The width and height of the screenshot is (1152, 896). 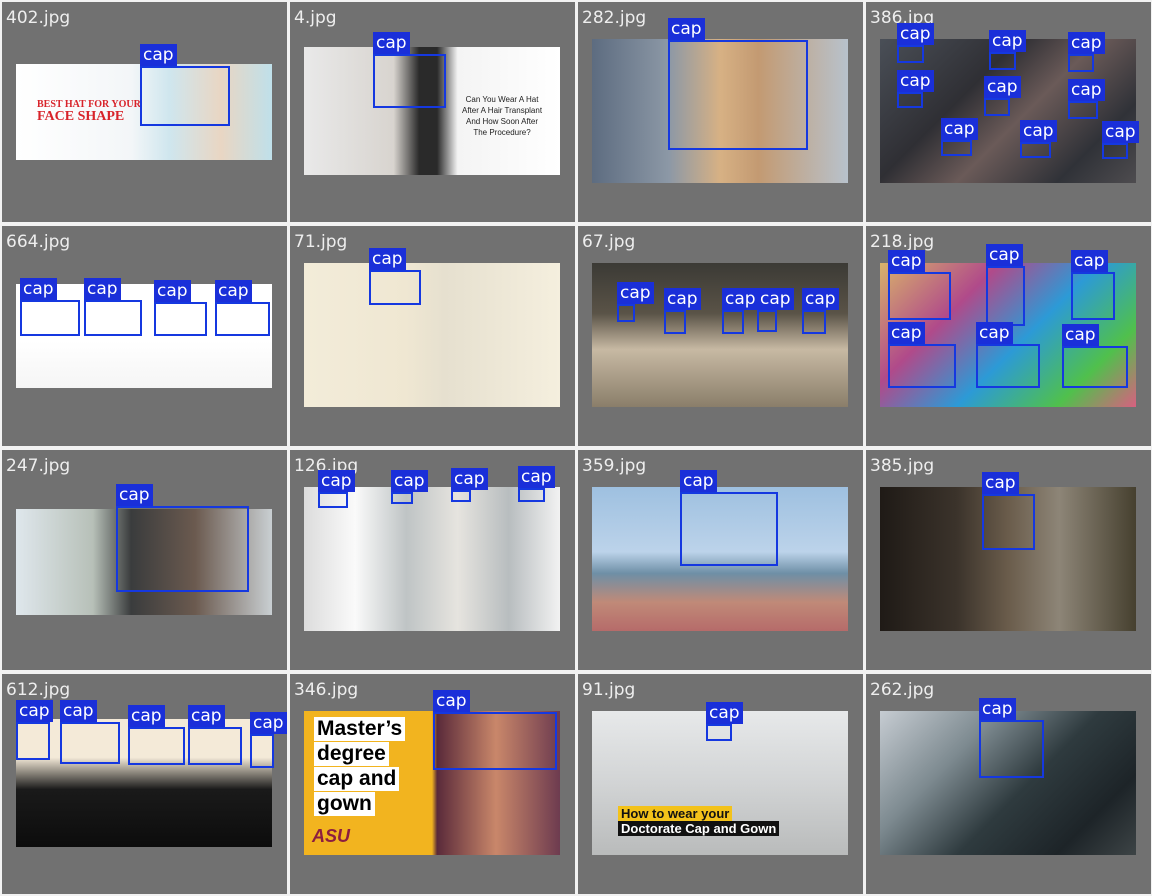 What do you see at coordinates (144, 560) in the screenshot?
I see `result-cell: 247.jpg cap` at bounding box center [144, 560].